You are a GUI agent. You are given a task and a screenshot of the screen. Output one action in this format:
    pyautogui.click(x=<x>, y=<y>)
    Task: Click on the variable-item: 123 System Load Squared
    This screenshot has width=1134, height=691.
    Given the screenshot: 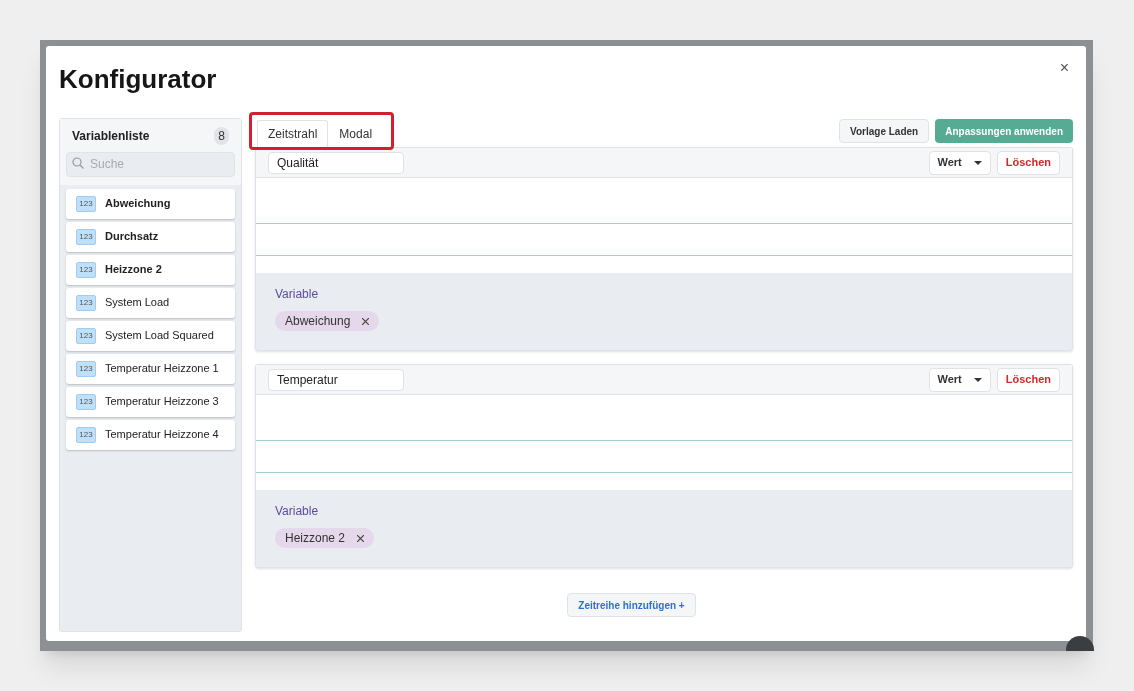 What is the action you would take?
    pyautogui.click(x=150, y=335)
    